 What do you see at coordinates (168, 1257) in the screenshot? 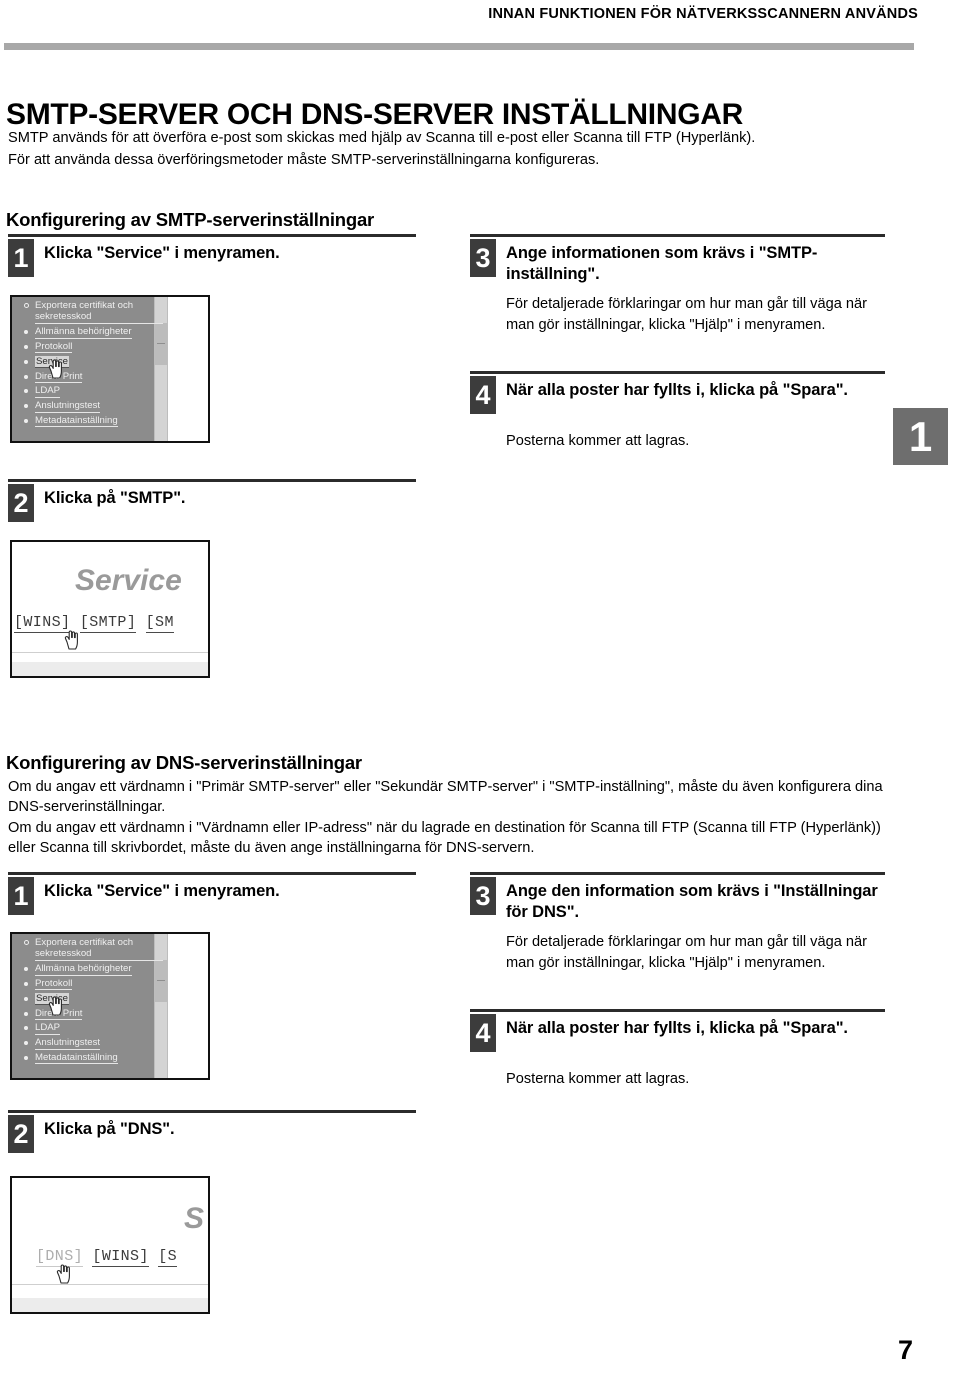
I see `tab-s-truncated: [S` at bounding box center [168, 1257].